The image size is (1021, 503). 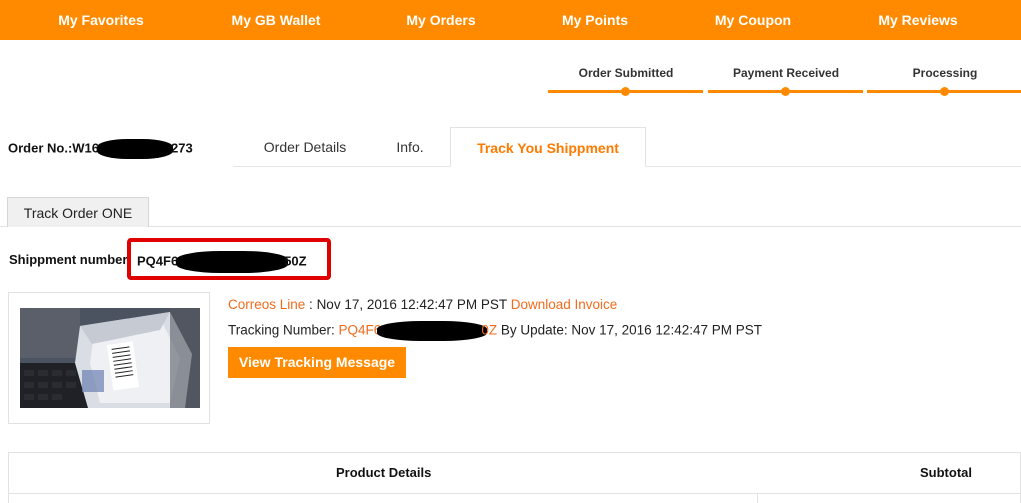 I want to click on table-divider, so click(x=514, y=493).